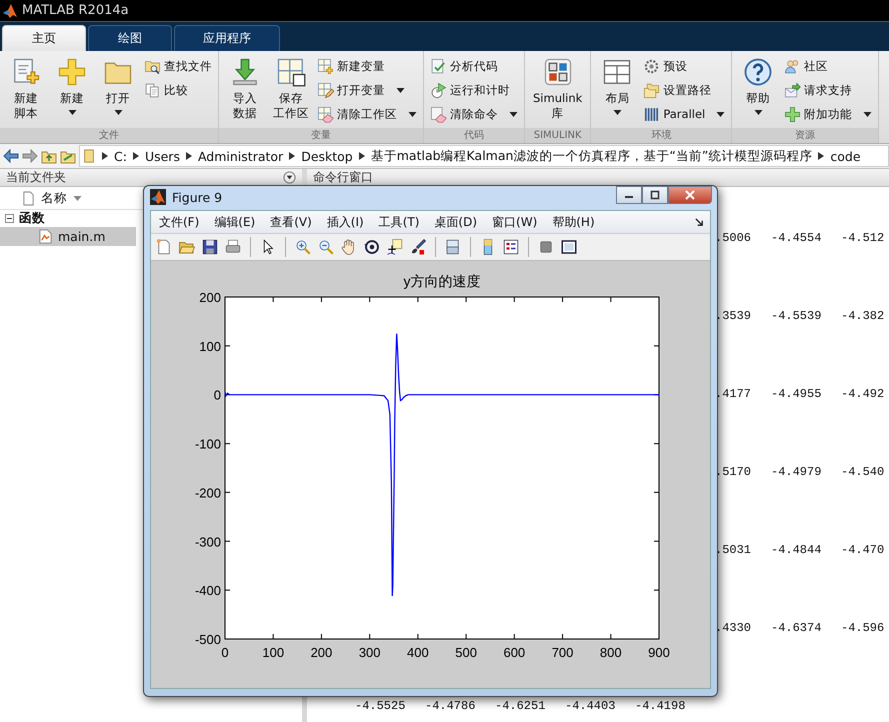 Image resolution: width=889 pixels, height=722 pixels. What do you see at coordinates (241, 156) in the screenshot?
I see `path-segment: Administrator` at bounding box center [241, 156].